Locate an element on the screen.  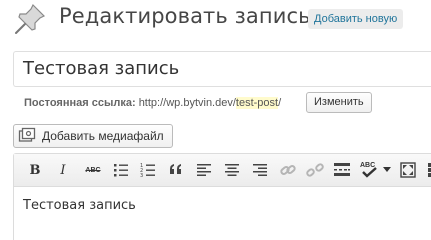
permalink-slug: test-post is located at coordinates (257, 103).